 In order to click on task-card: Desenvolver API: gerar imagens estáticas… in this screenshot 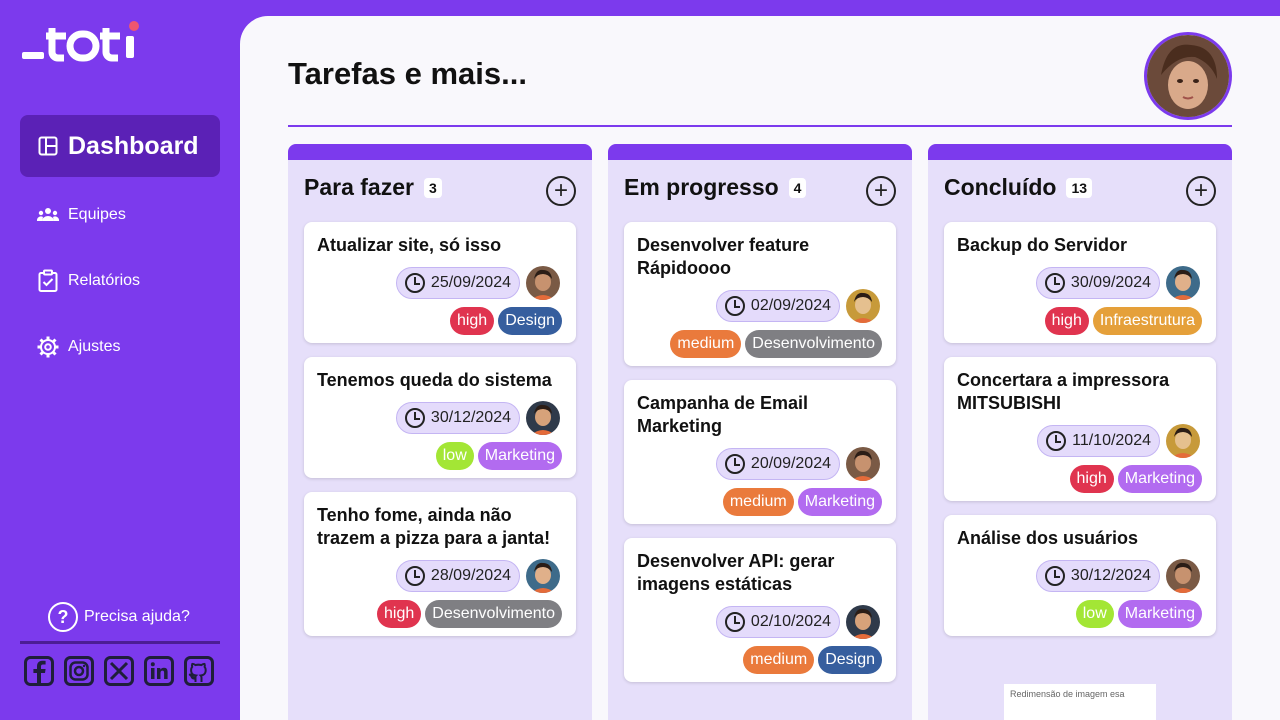, I will do `click(760, 610)`.